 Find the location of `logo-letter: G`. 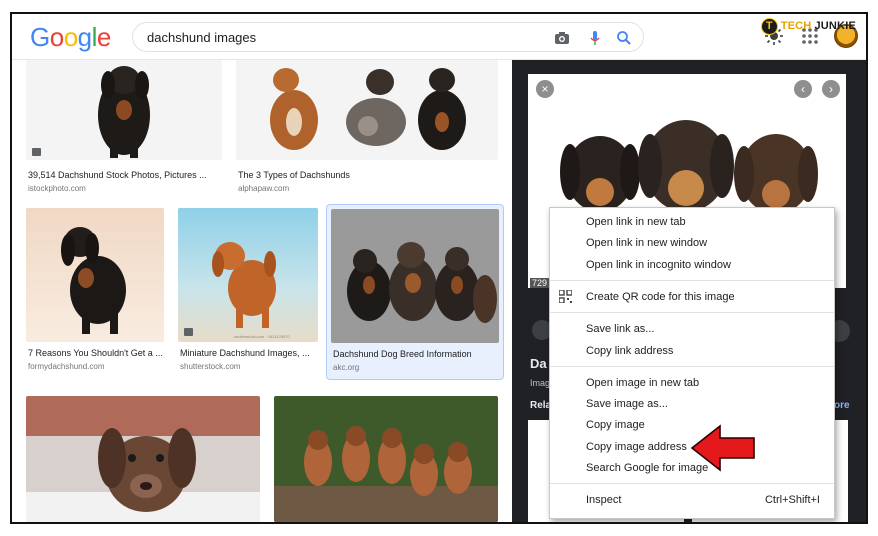

logo-letter: G is located at coordinates (40, 37).